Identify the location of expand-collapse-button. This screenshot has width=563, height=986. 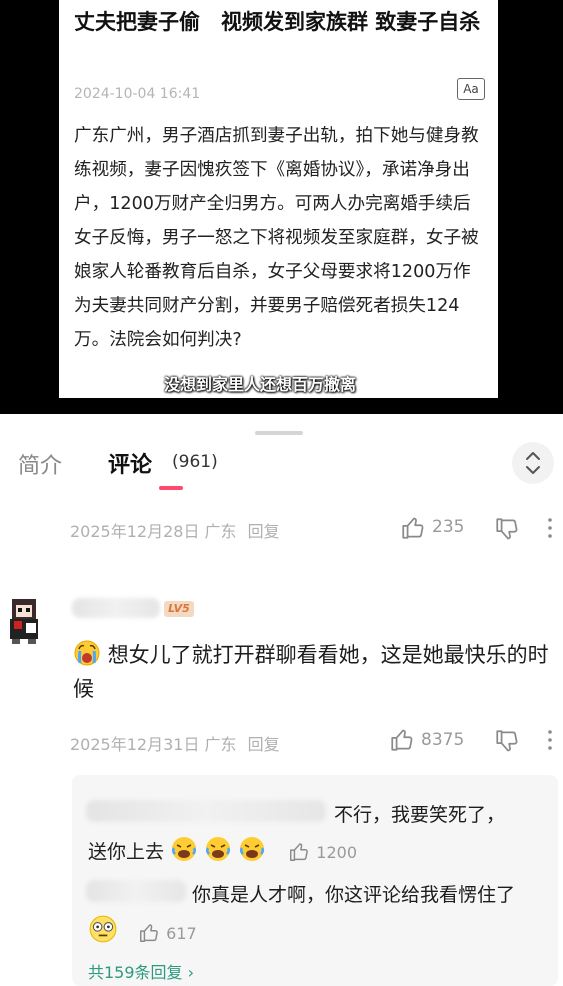
(533, 463).